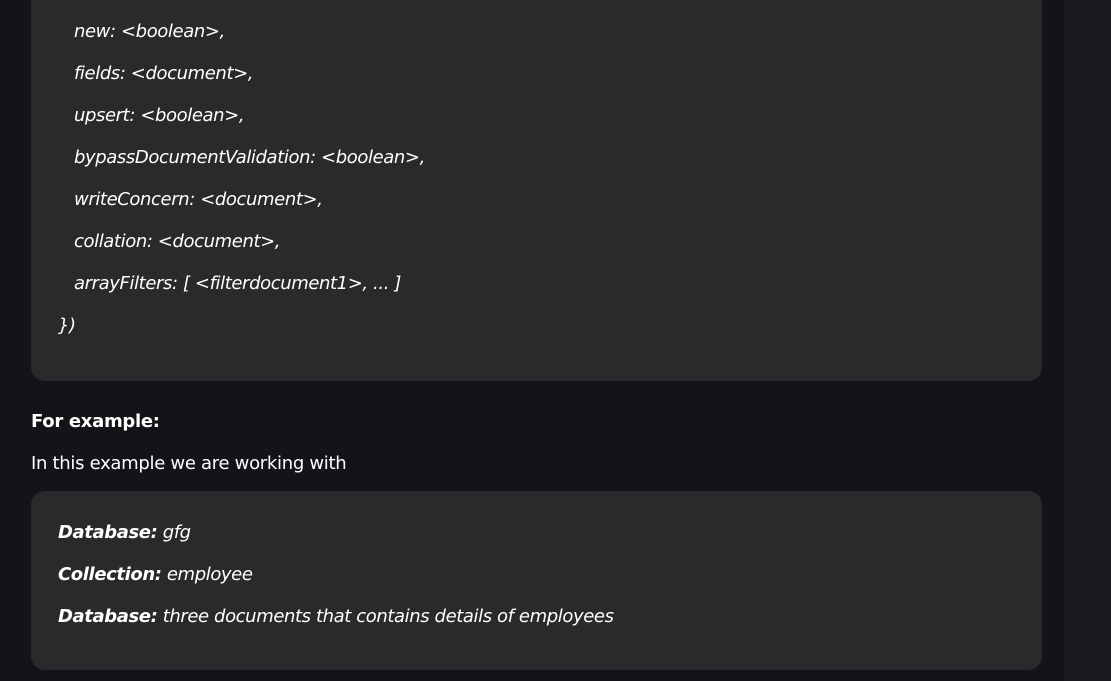 This screenshot has height=681, width=1111. What do you see at coordinates (149, 31) in the screenshot?
I see `code-line-new: new: <boolean>,` at bounding box center [149, 31].